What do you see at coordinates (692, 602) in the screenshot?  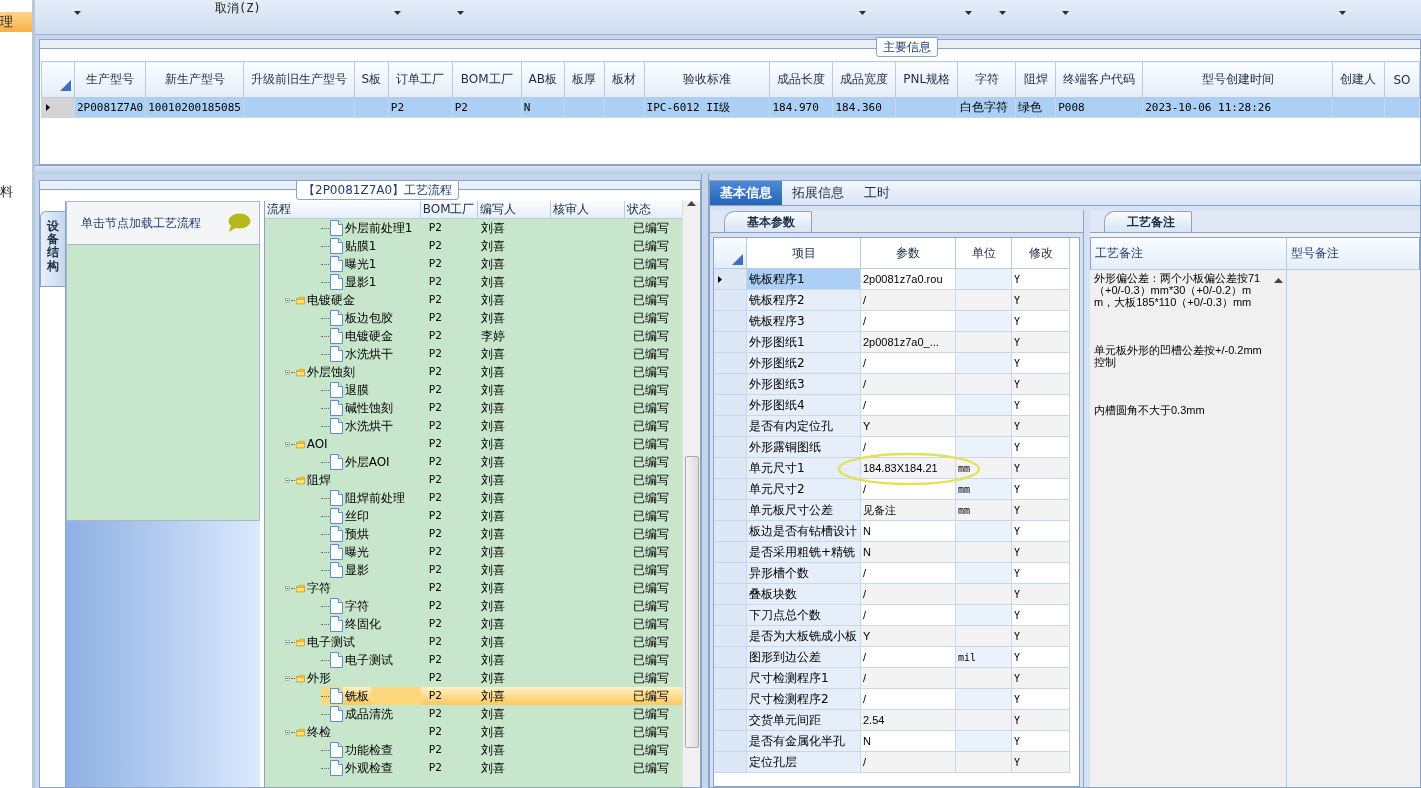 I see `scrollbar-thumb` at bounding box center [692, 602].